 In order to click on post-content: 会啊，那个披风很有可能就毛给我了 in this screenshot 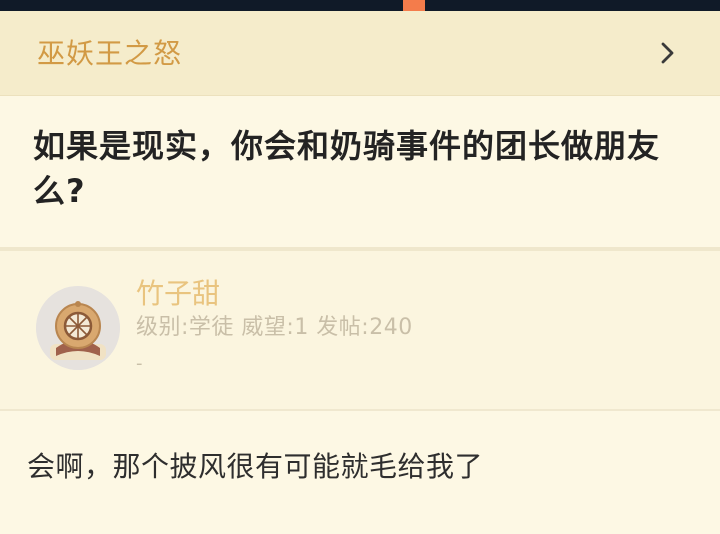, I will do `click(255, 466)`.